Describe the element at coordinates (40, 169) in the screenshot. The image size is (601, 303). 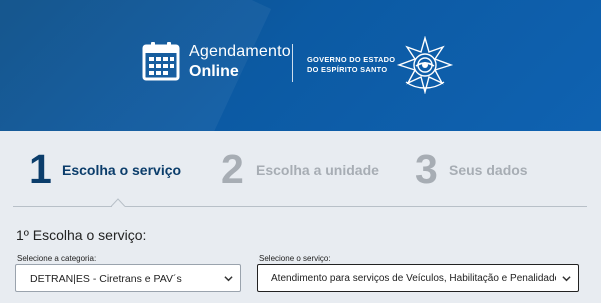
I see `step-1-number: 1` at that location.